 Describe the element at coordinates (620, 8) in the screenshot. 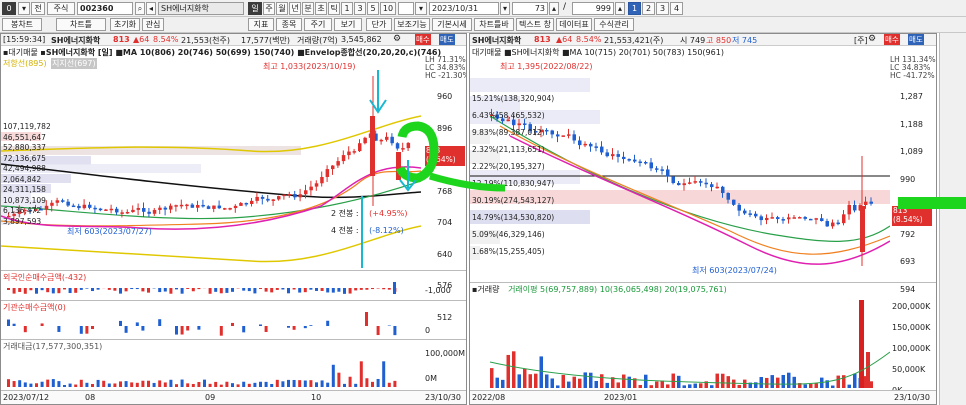

I see `max-count-spin-icon: ▴` at that location.